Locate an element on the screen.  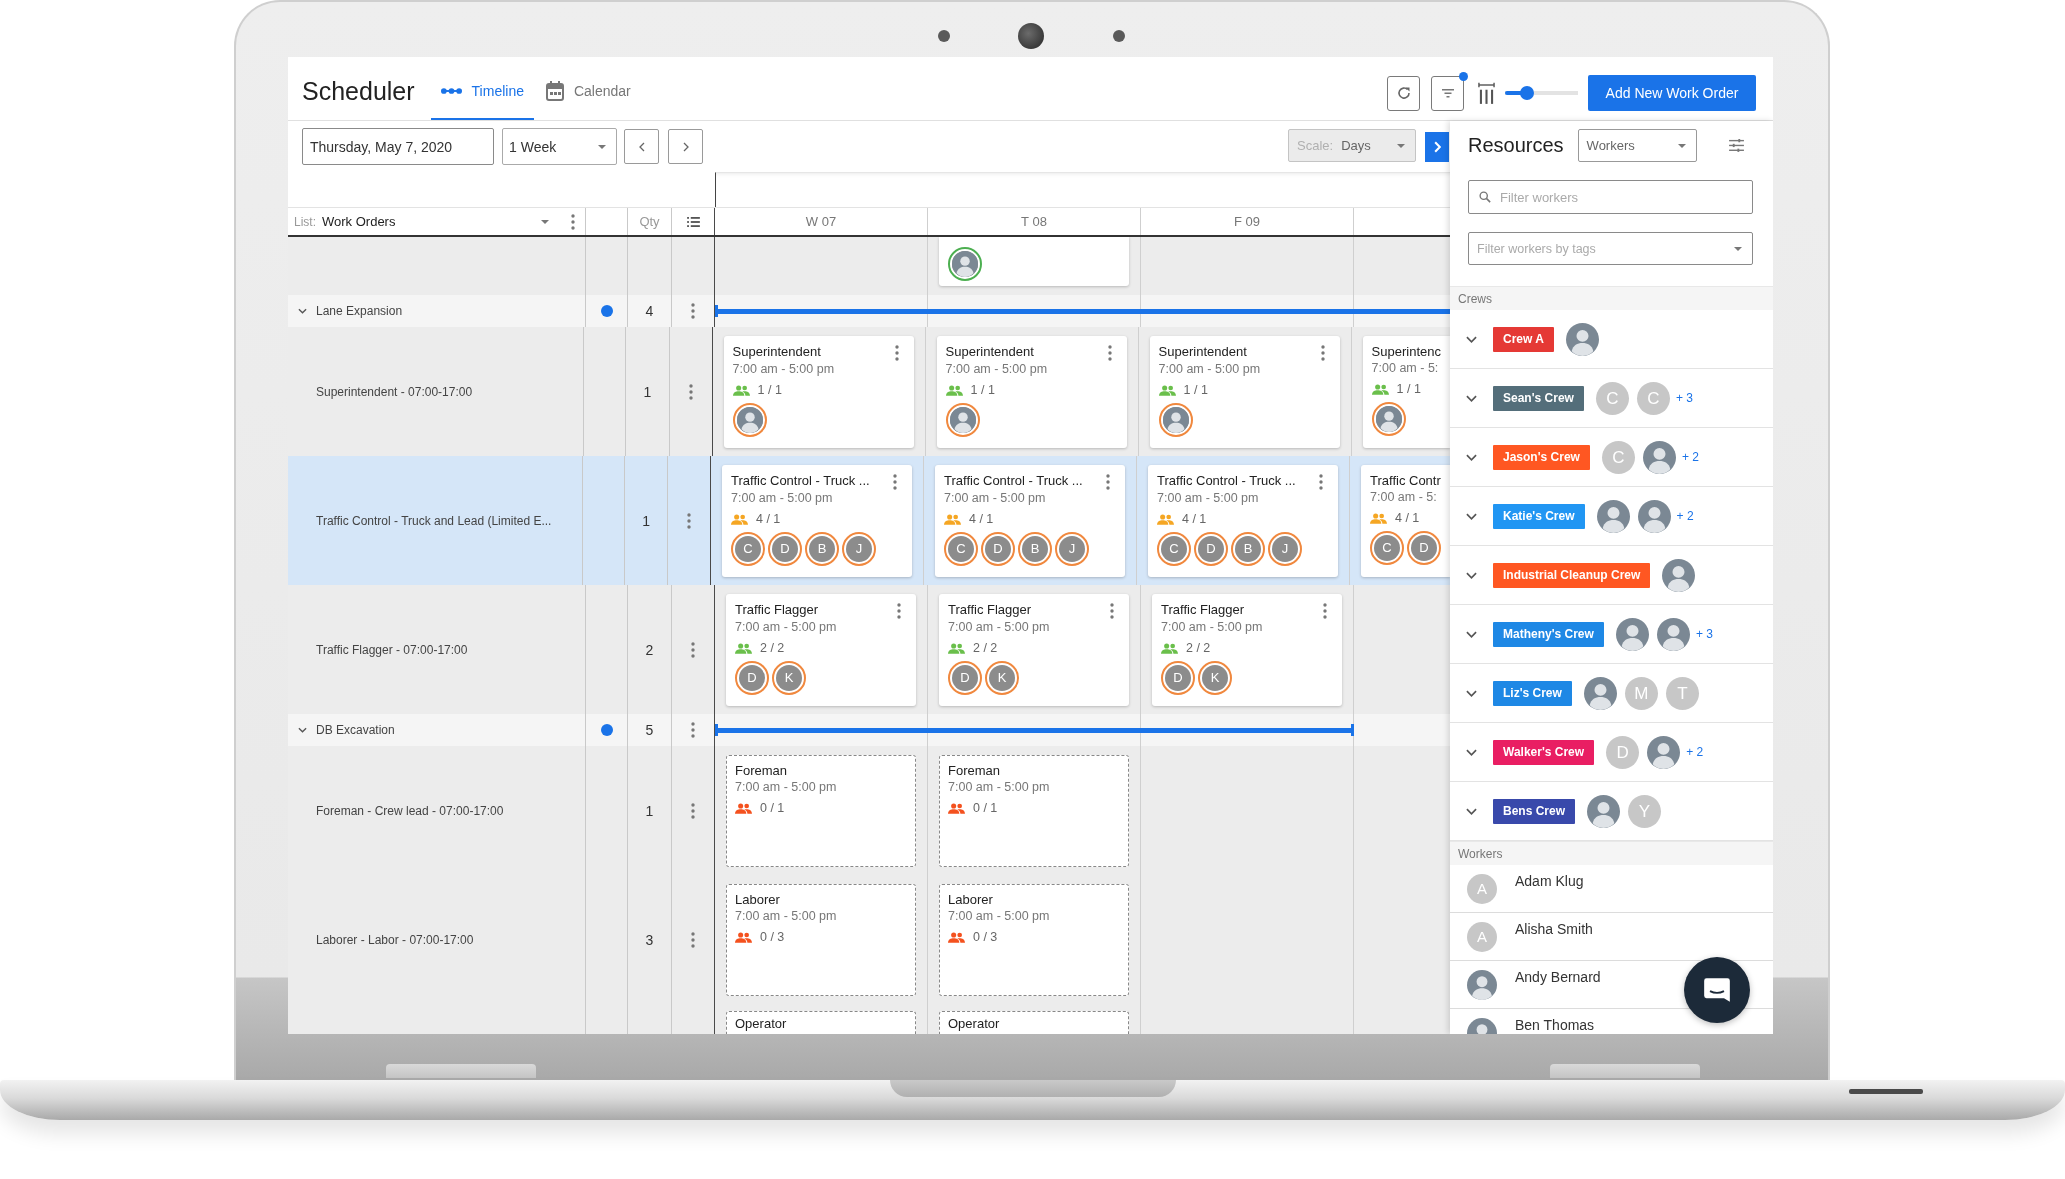
range-select: 1 Week is located at coordinates (559, 146).